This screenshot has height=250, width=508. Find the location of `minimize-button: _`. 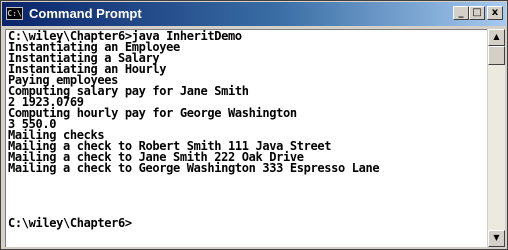

minimize-button: _ is located at coordinates (461, 13).